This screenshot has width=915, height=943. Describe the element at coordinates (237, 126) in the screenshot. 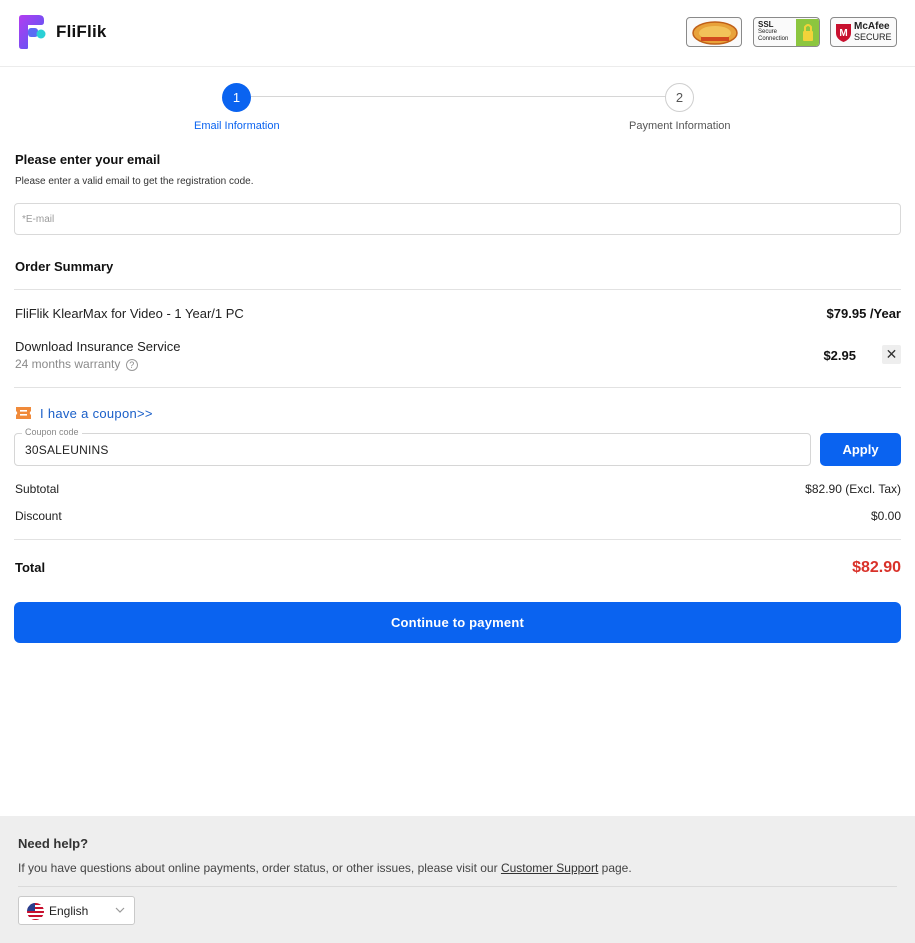

I see `step-1-label: Email Information` at that location.